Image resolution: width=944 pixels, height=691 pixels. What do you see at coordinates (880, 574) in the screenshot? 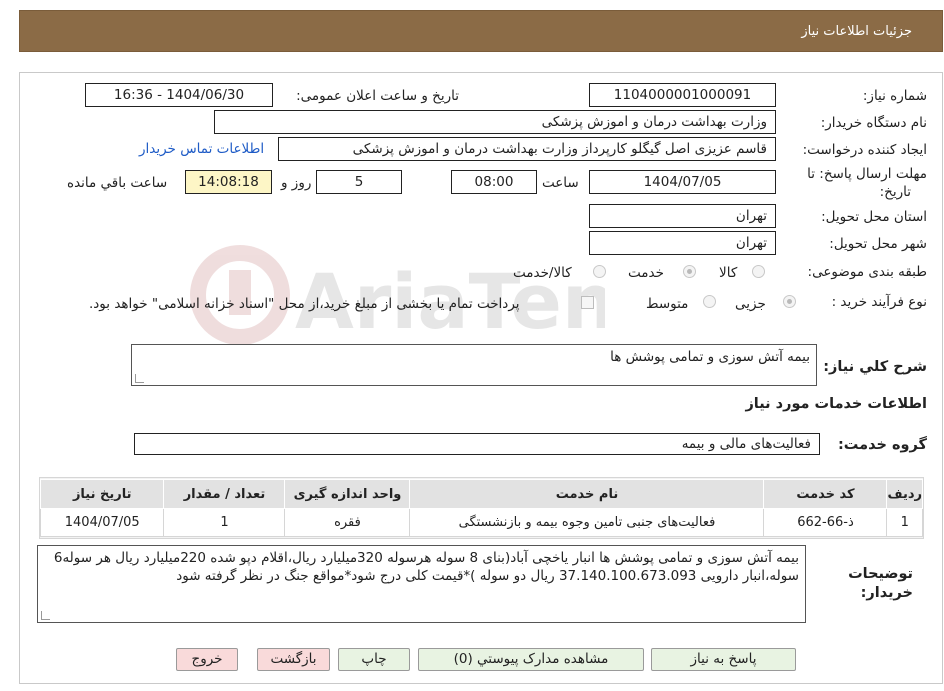
I see `buyer-notes-label: توضیحات` at bounding box center [880, 574].